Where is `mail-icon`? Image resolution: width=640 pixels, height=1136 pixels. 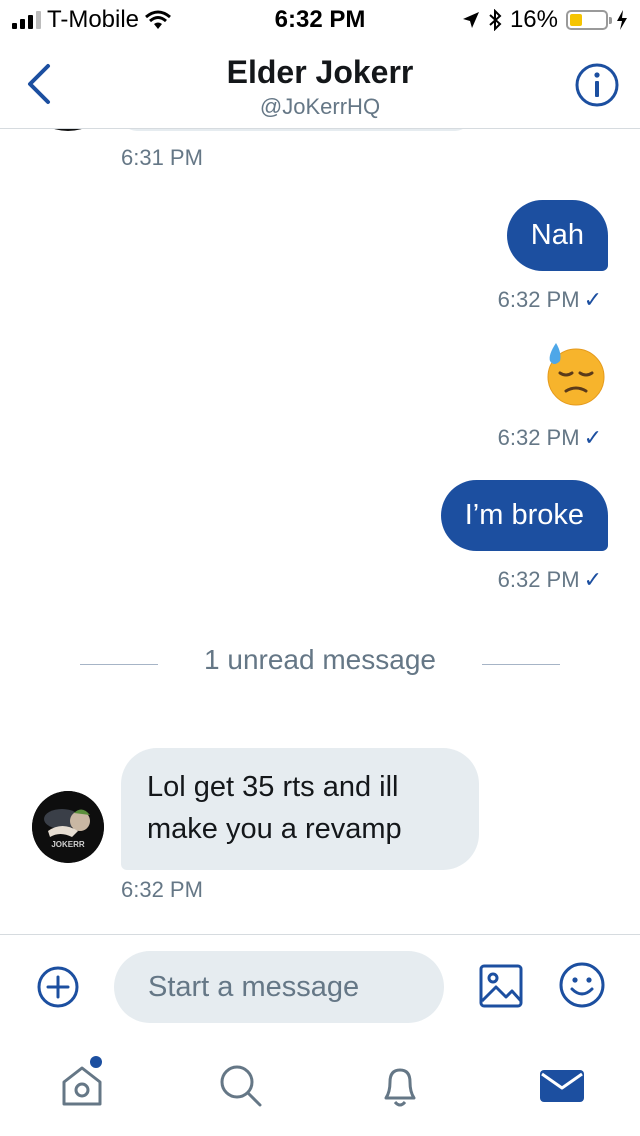
mail-icon is located at coordinates (562, 1085).